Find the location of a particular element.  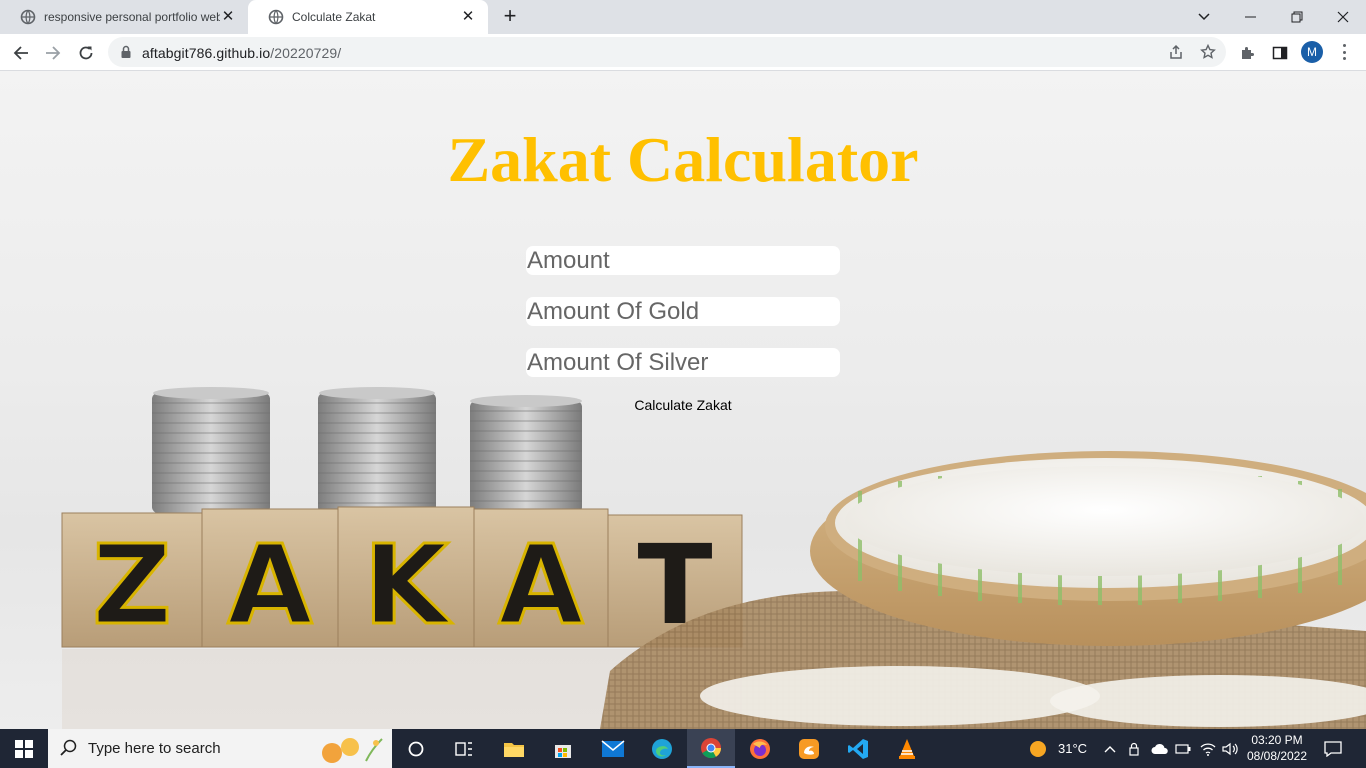

vlc-player-icon is located at coordinates (907, 748).